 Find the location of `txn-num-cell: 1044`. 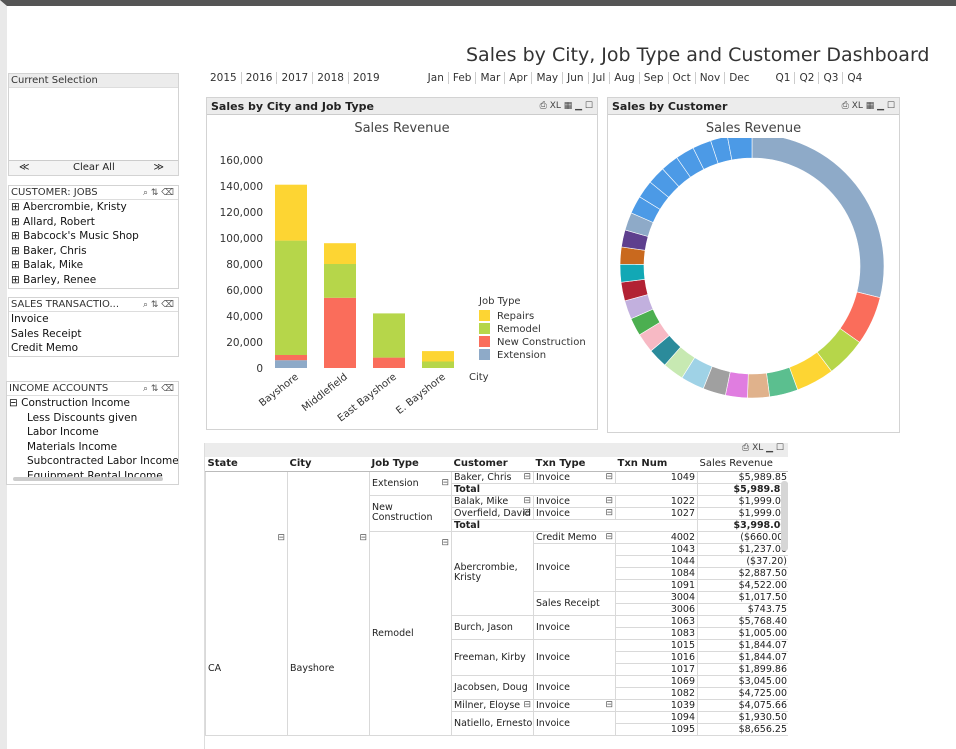

txn-num-cell: 1044 is located at coordinates (656, 561).